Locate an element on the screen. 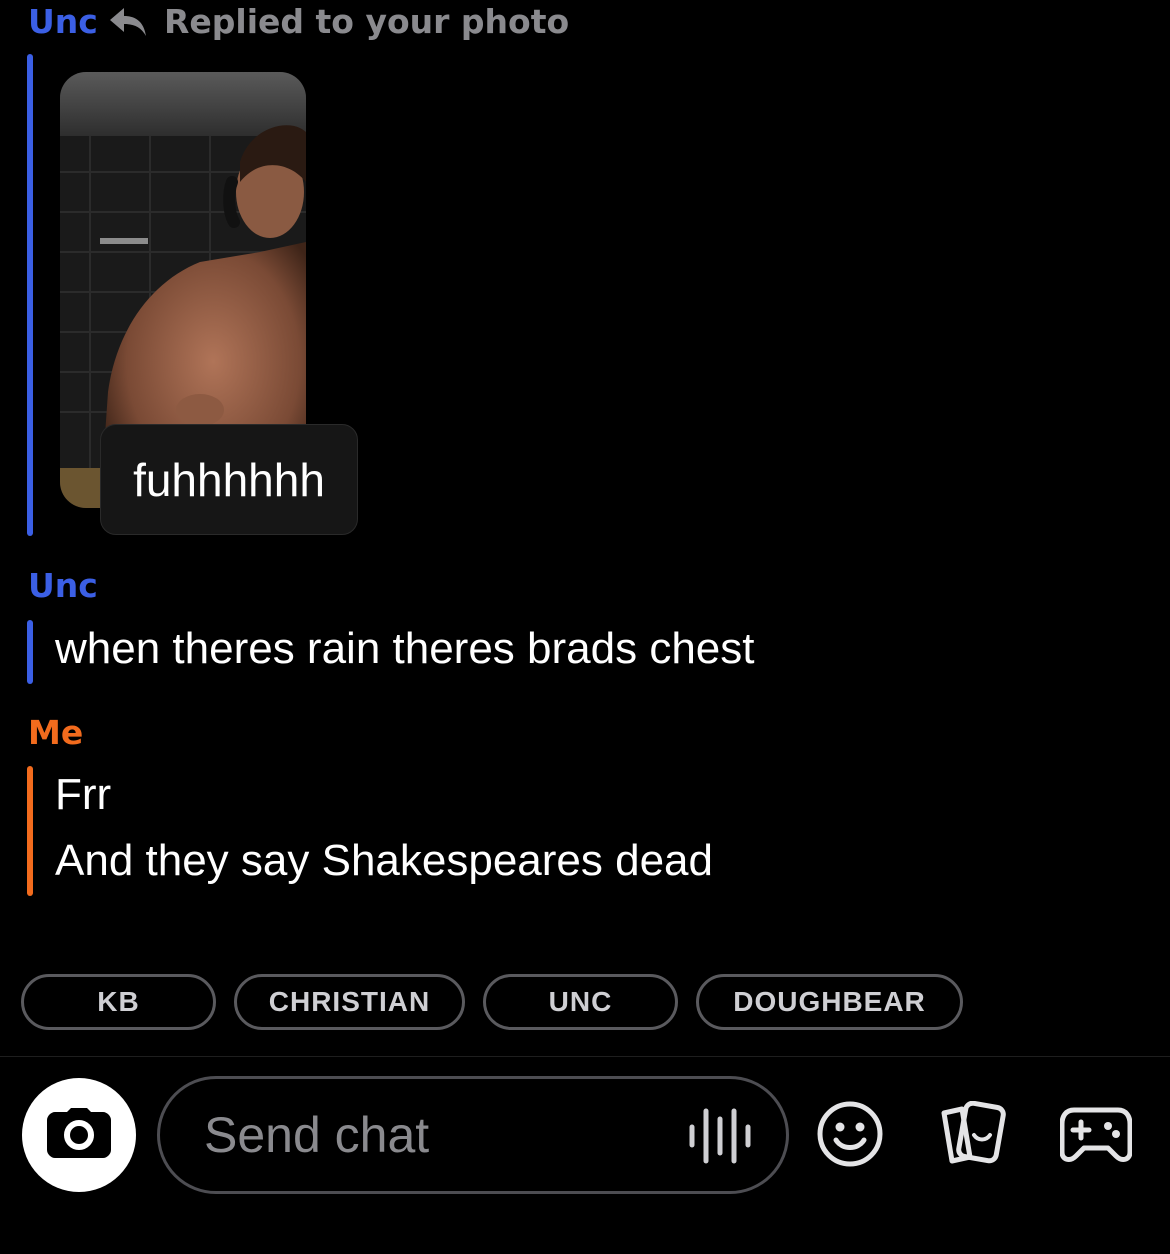 This screenshot has height=1254, width=1170. message-sender-me: Me is located at coordinates (56, 732).